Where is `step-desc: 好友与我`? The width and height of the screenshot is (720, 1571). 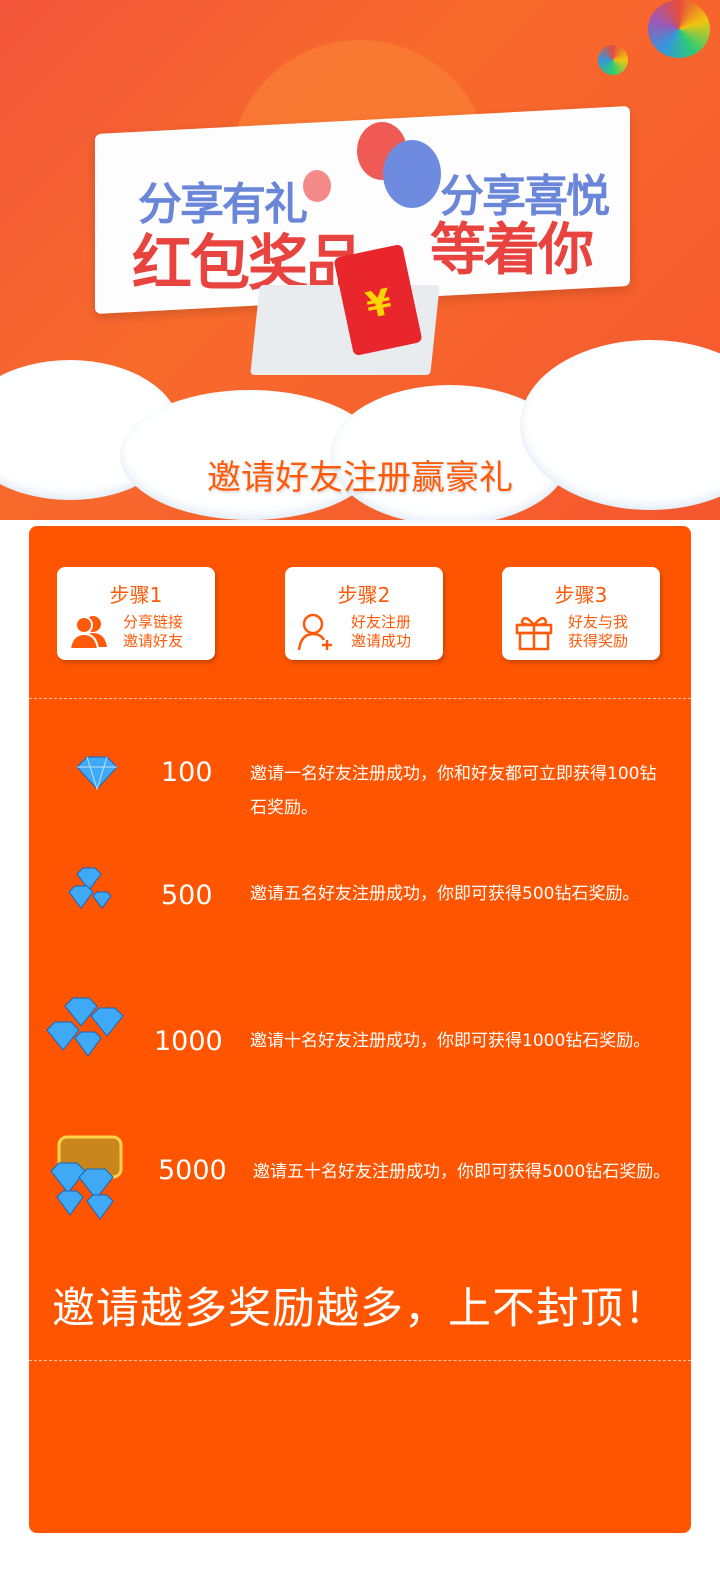
step-desc: 好友与我 is located at coordinates (598, 622).